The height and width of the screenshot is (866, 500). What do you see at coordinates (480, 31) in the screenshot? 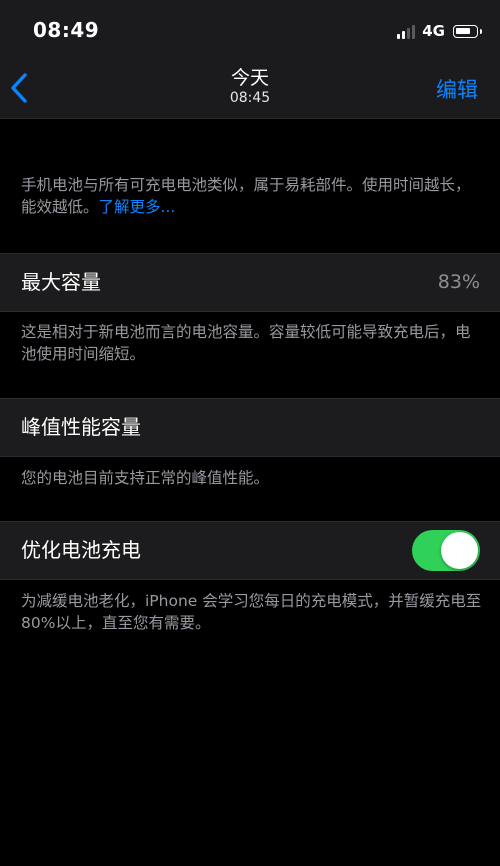
I see `battery-tip` at bounding box center [480, 31].